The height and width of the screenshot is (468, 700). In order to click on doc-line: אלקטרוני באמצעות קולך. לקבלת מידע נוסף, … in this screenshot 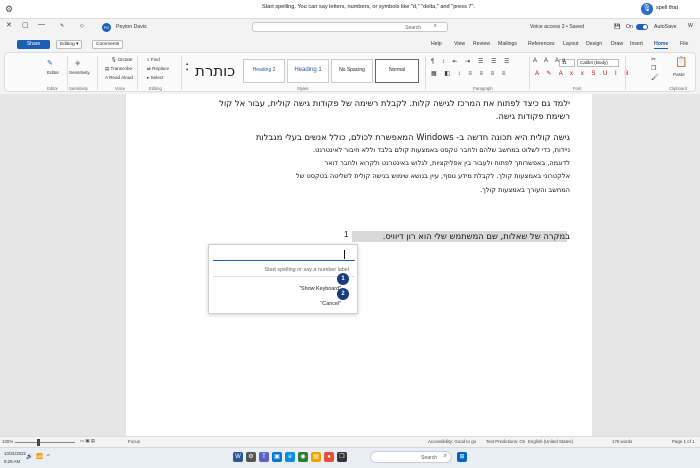, I will do `click(433, 176)`.